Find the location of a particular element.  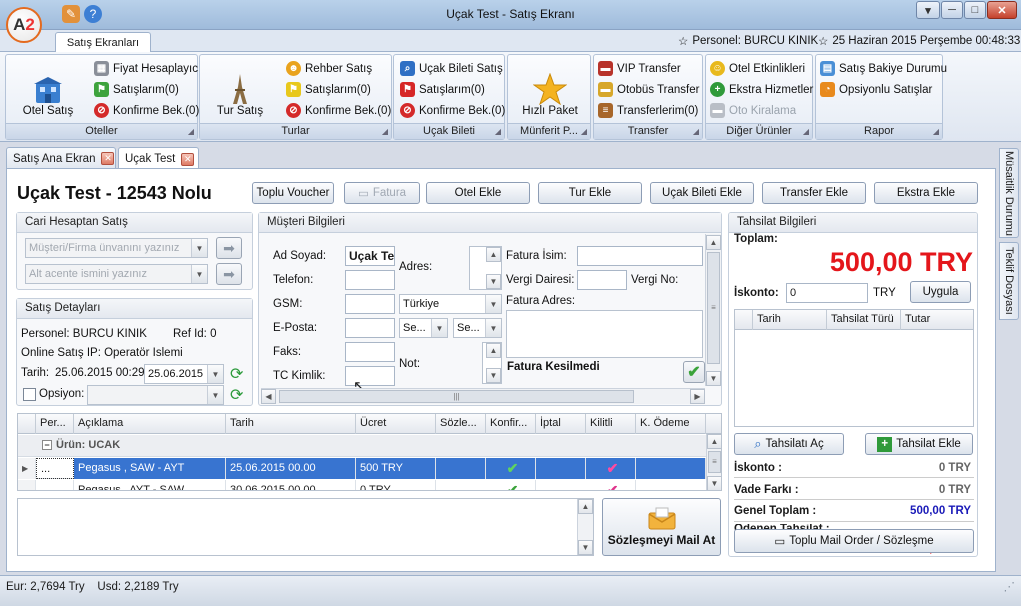

tur-satislarim-button: ⚑ Satışlarım(0) is located at coordinates (338, 89).